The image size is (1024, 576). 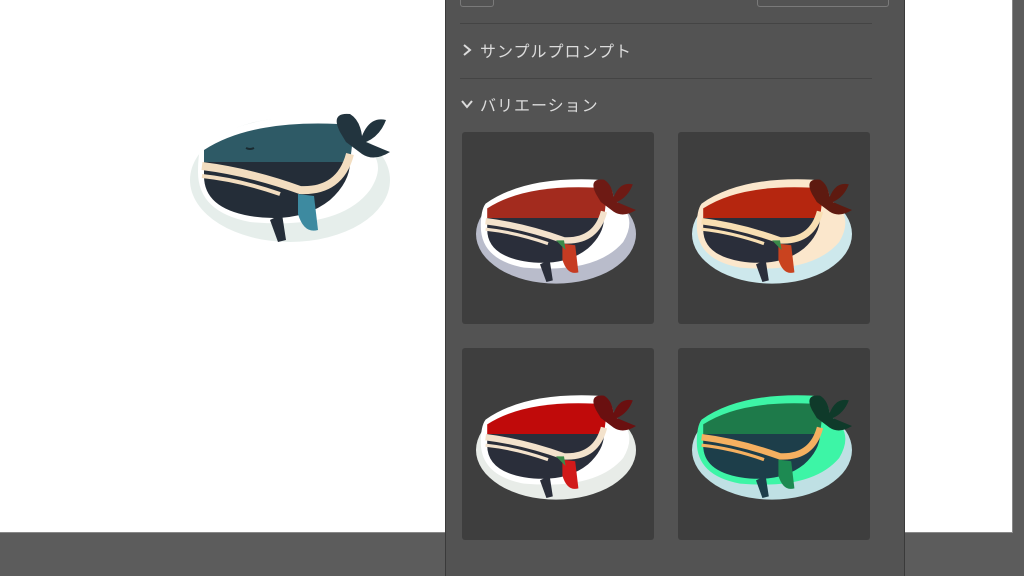 I want to click on section-sample-prompts: サンプルプロンプト, so click(x=546, y=50).